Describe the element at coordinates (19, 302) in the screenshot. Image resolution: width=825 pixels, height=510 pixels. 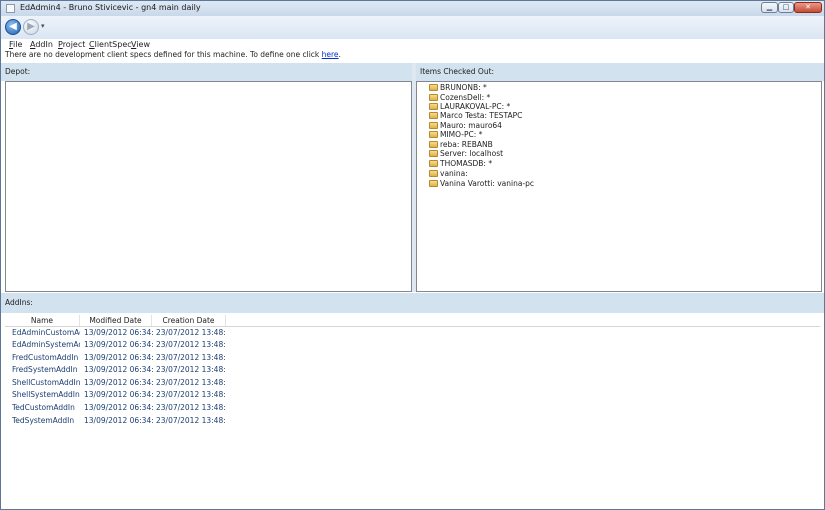
I see `addins-label: AddIns:` at that location.